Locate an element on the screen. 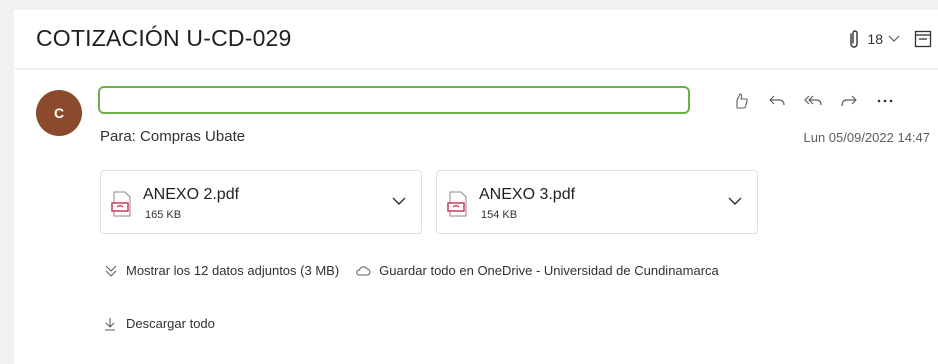  more-icon is located at coordinates (885, 101).